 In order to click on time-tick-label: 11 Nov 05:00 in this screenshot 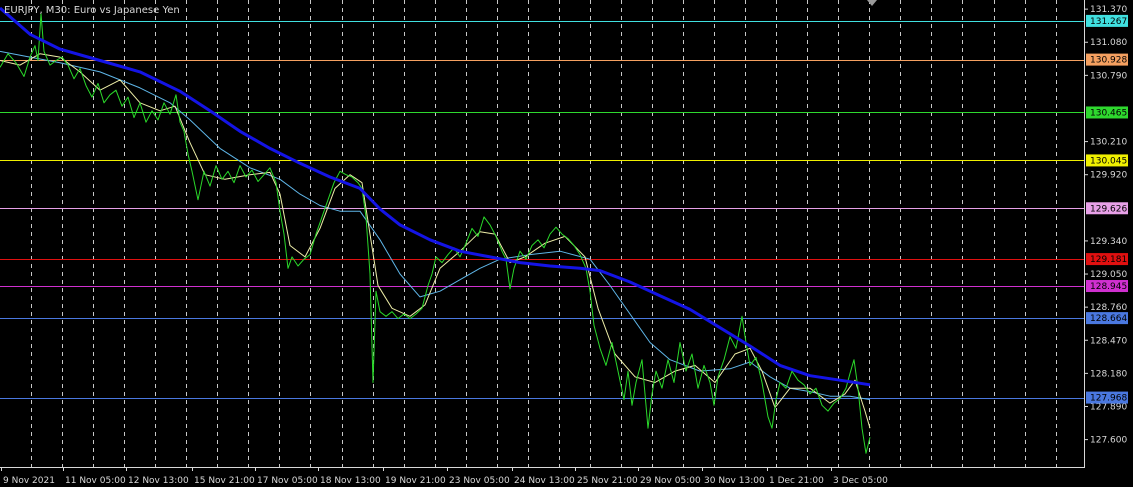, I will do `click(95, 481)`.